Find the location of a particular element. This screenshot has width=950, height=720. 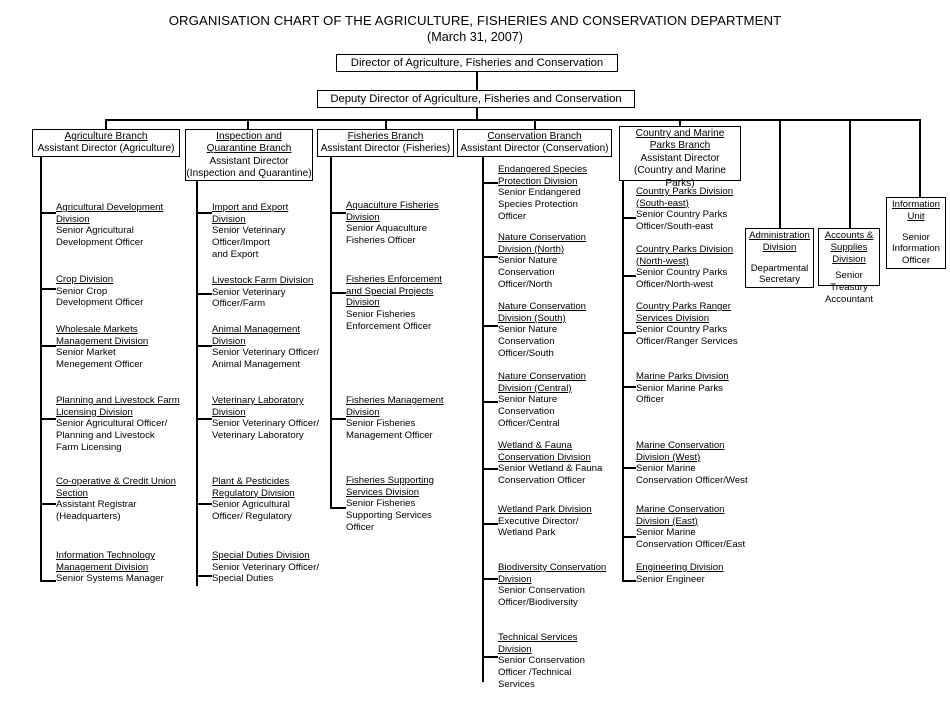

unit-role-line: Senior Aquaculture is located at coordinates (387, 229).